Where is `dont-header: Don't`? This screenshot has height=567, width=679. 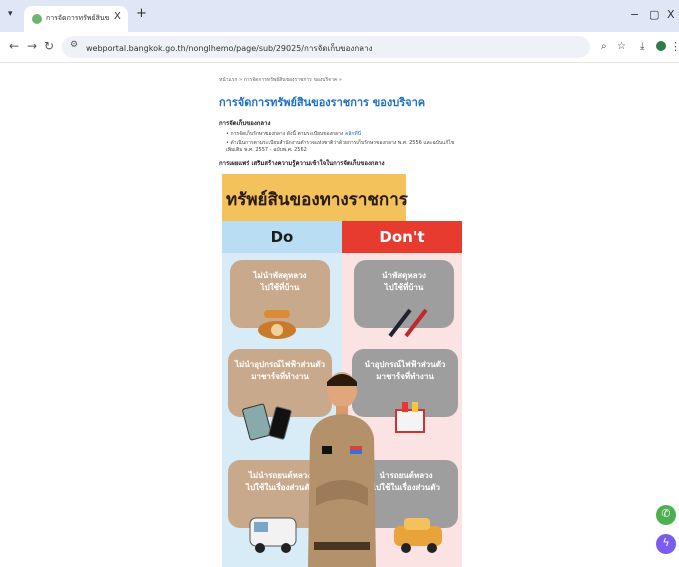 dont-header: Don't is located at coordinates (402, 237).